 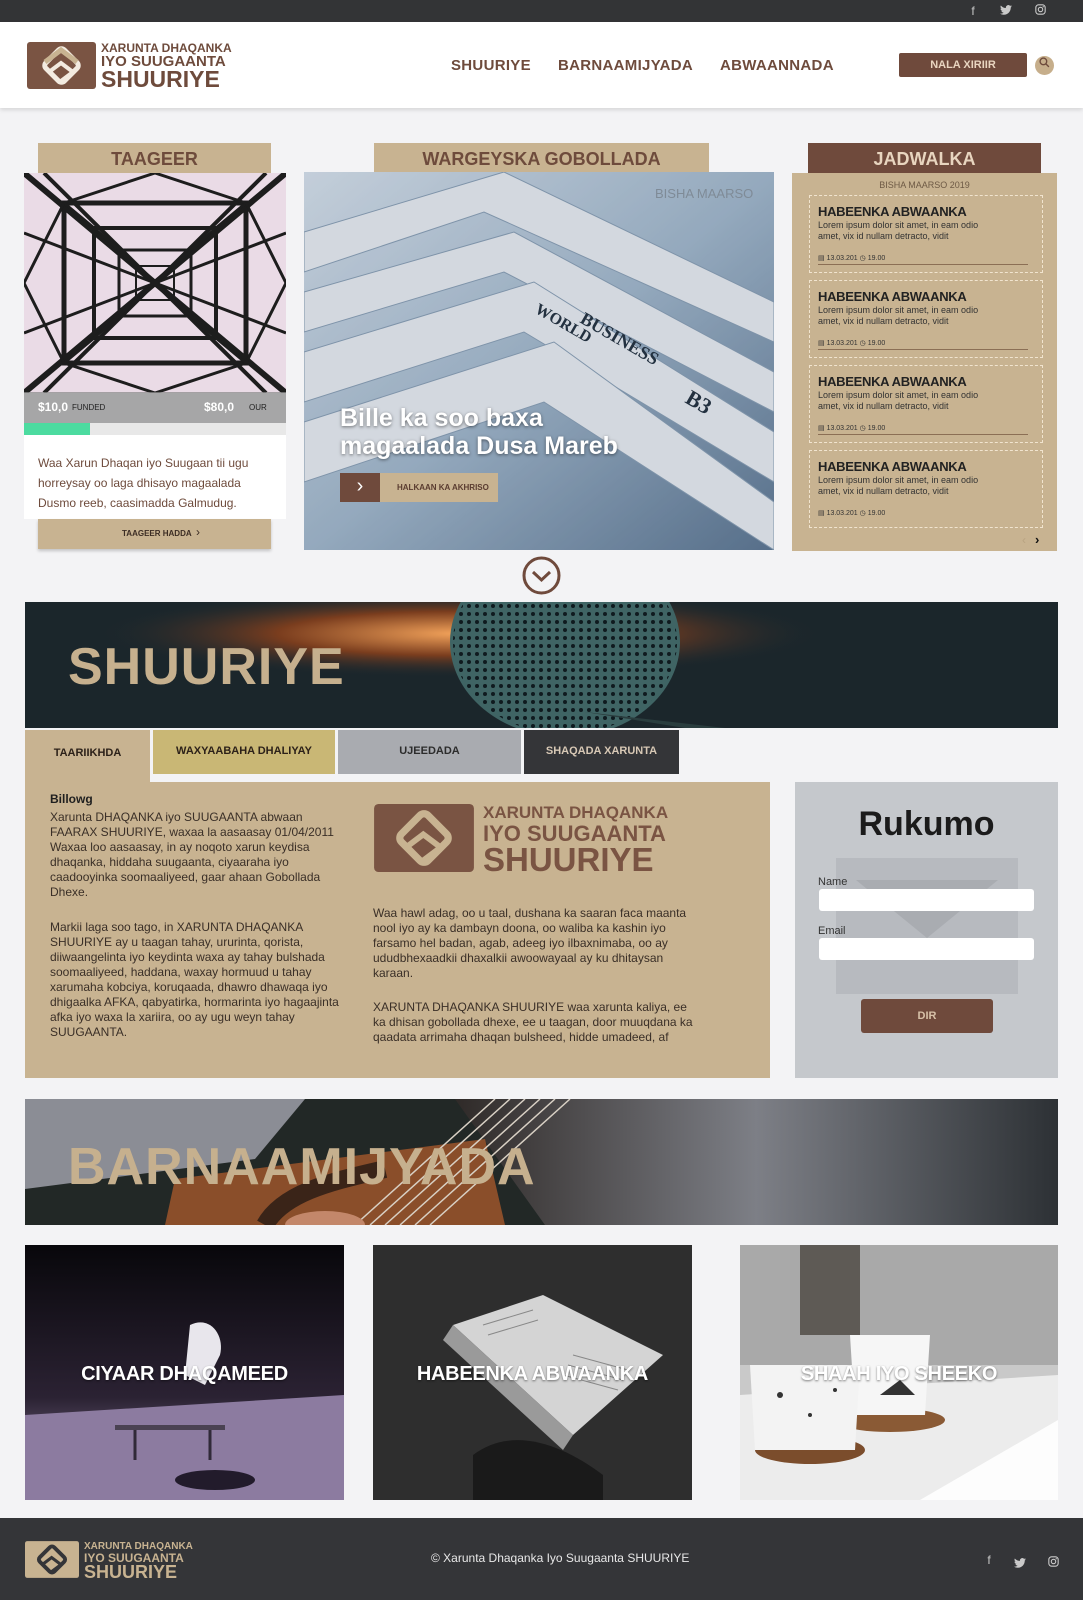 What do you see at coordinates (924, 158) in the screenshot?
I see `schedule-title: JADWALKA` at bounding box center [924, 158].